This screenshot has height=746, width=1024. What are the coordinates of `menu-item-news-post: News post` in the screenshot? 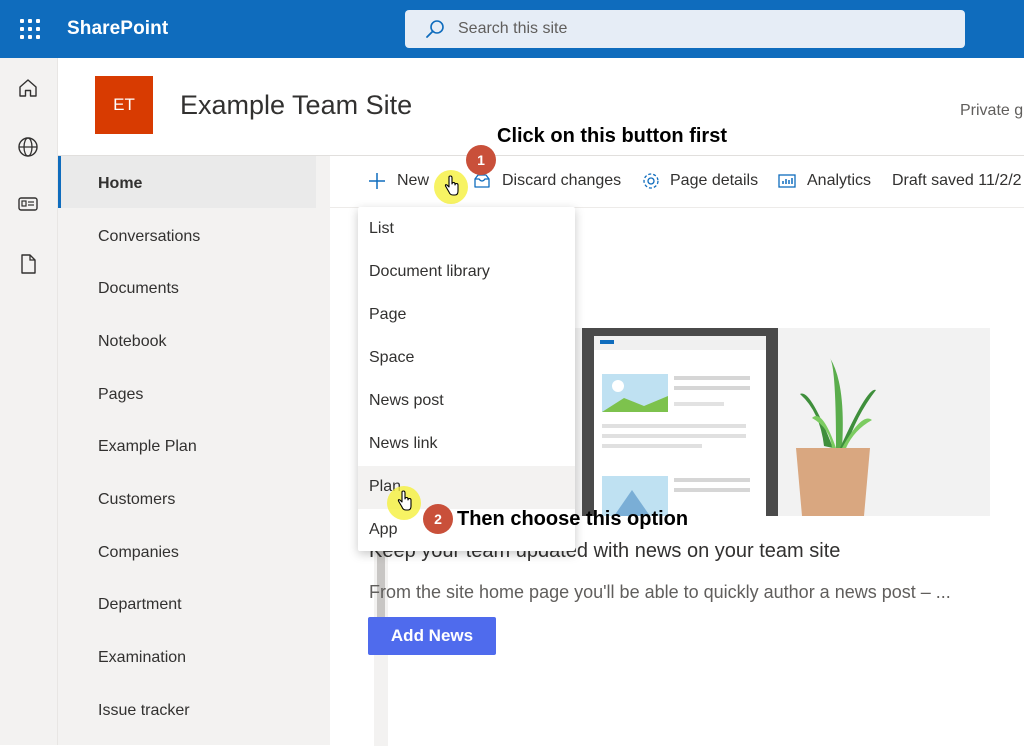 It's located at (466, 401).